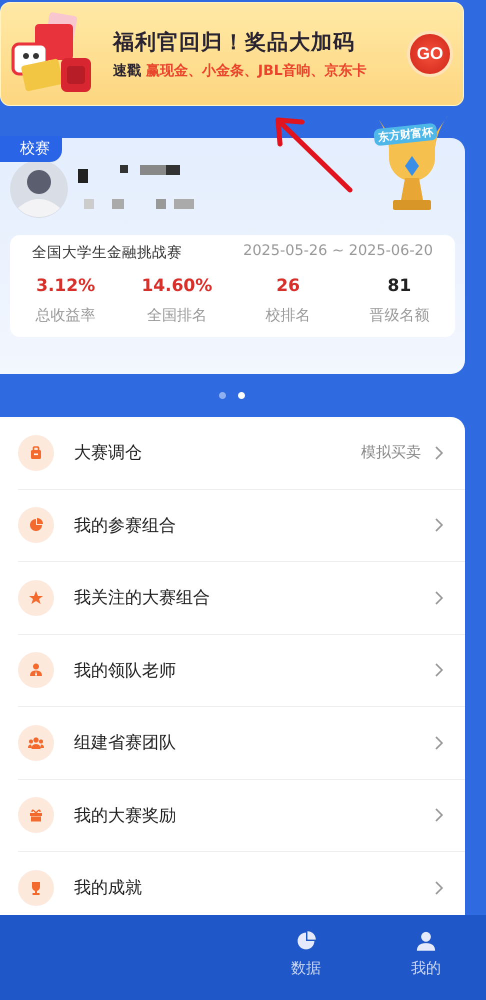 The height and width of the screenshot is (1000, 486). What do you see at coordinates (306, 957) in the screenshot?
I see `tab: 数据` at bounding box center [306, 957].